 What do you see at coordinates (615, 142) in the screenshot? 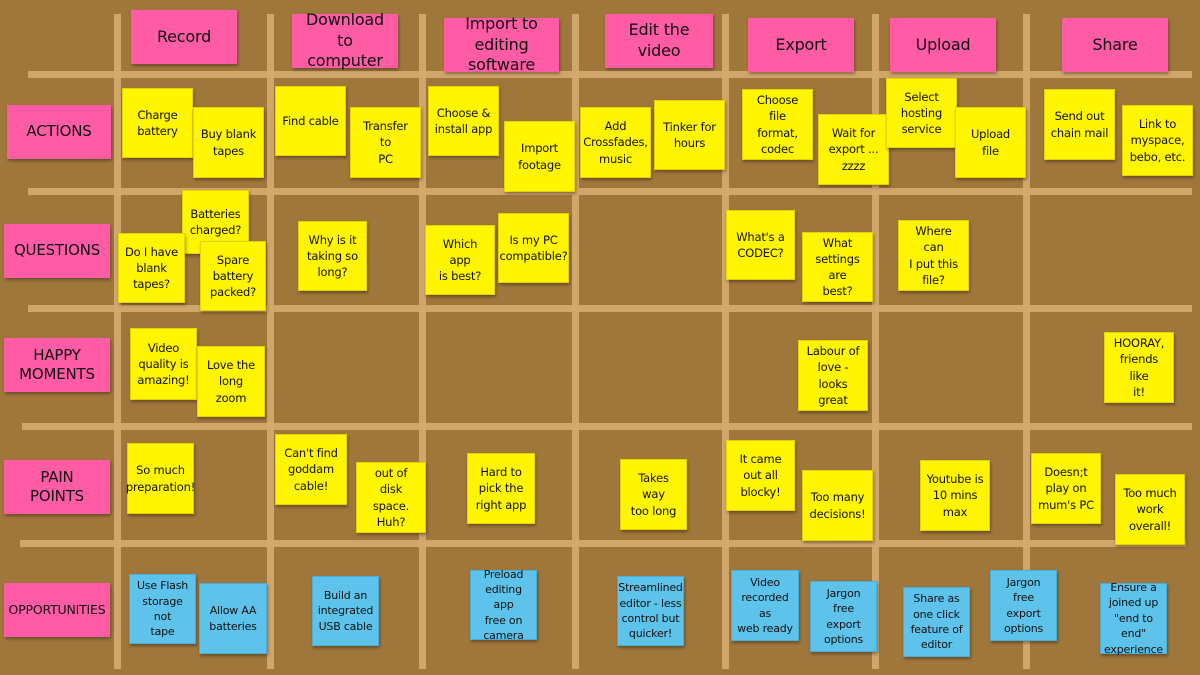
I see `action-note: Add Crossfades, music` at bounding box center [615, 142].